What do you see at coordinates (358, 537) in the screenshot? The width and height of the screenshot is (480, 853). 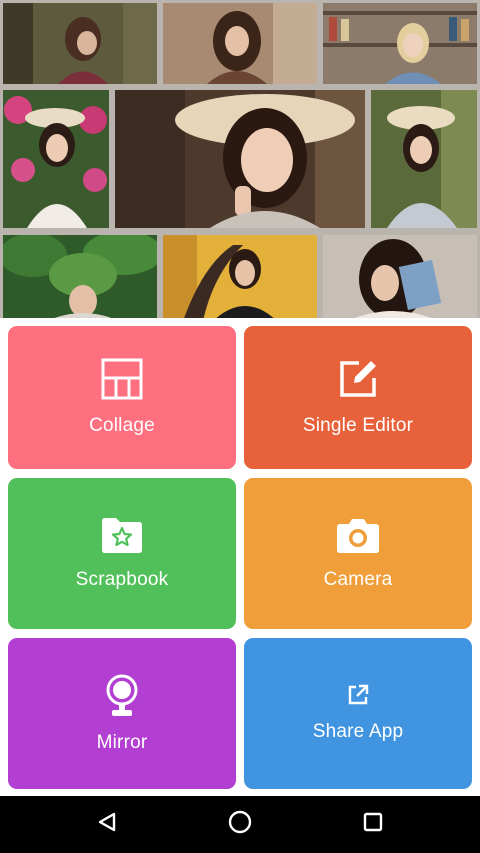 I see `camera-icon` at bounding box center [358, 537].